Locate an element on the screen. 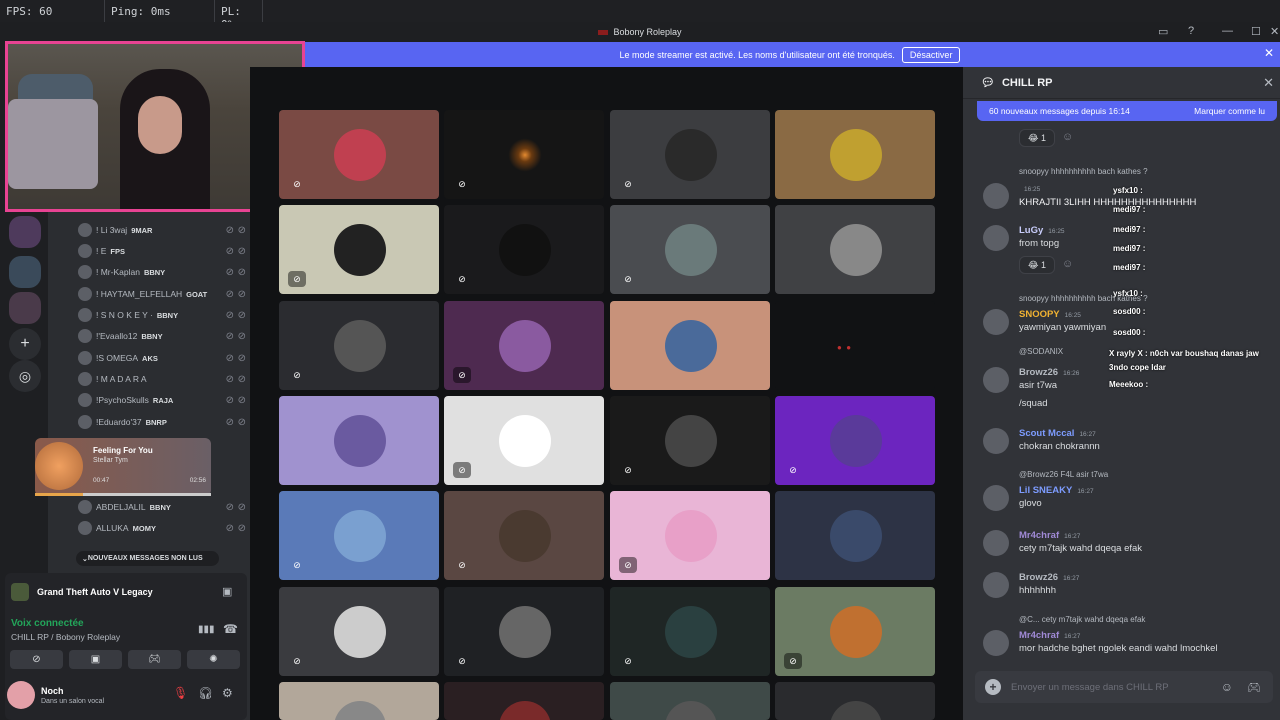 The image size is (1280, 720). chat-channel-name: CHILL RP is located at coordinates (1027, 82).